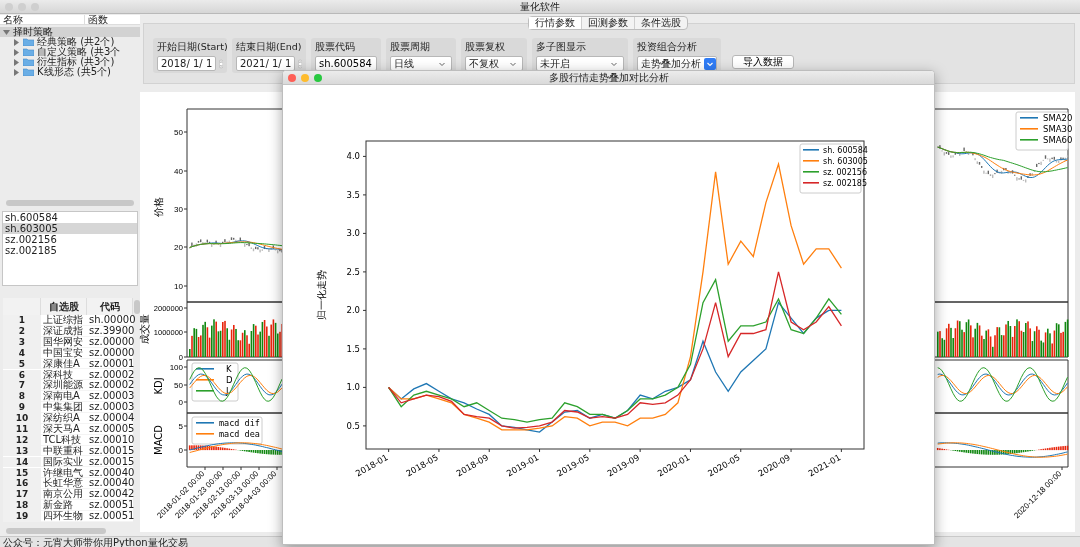  I want to click on legend-label: sh. 603005, so click(845, 161).